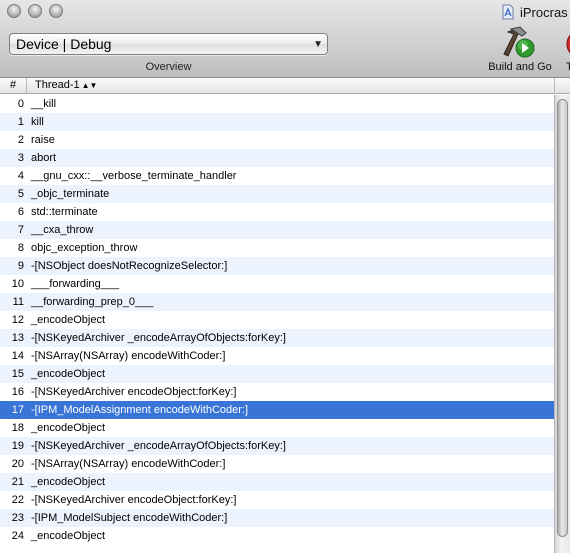 This screenshot has width=570, height=553. What do you see at coordinates (520, 51) in the screenshot?
I see `build-and-go-button: Build and Go` at bounding box center [520, 51].